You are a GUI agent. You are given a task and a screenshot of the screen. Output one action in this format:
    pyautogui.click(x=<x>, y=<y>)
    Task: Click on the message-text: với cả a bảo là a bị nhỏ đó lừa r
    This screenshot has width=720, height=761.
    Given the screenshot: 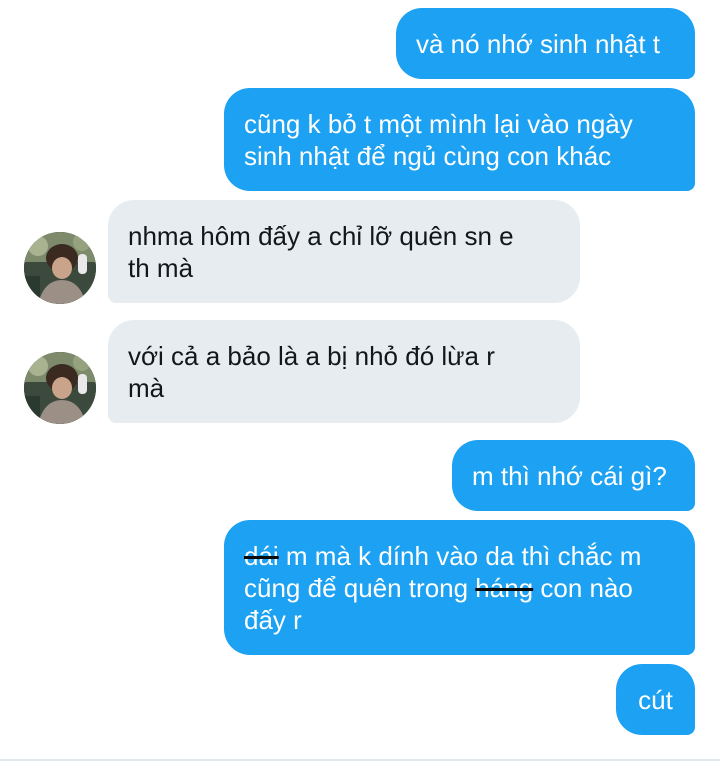 What is the action you would take?
    pyautogui.click(x=311, y=355)
    